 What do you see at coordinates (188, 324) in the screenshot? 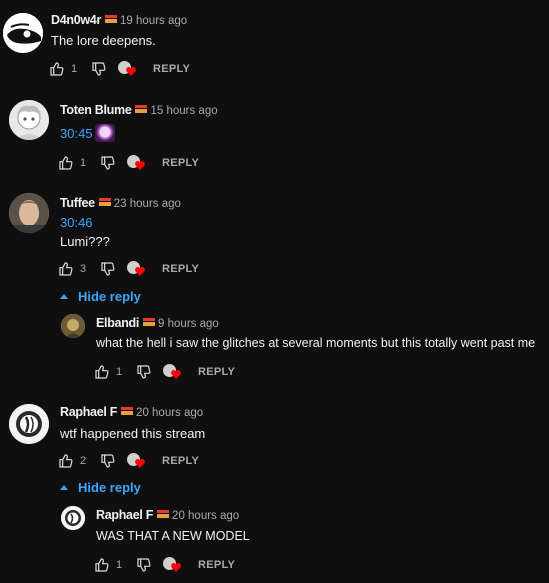
I see `comment-time: 9 hours ago` at bounding box center [188, 324].